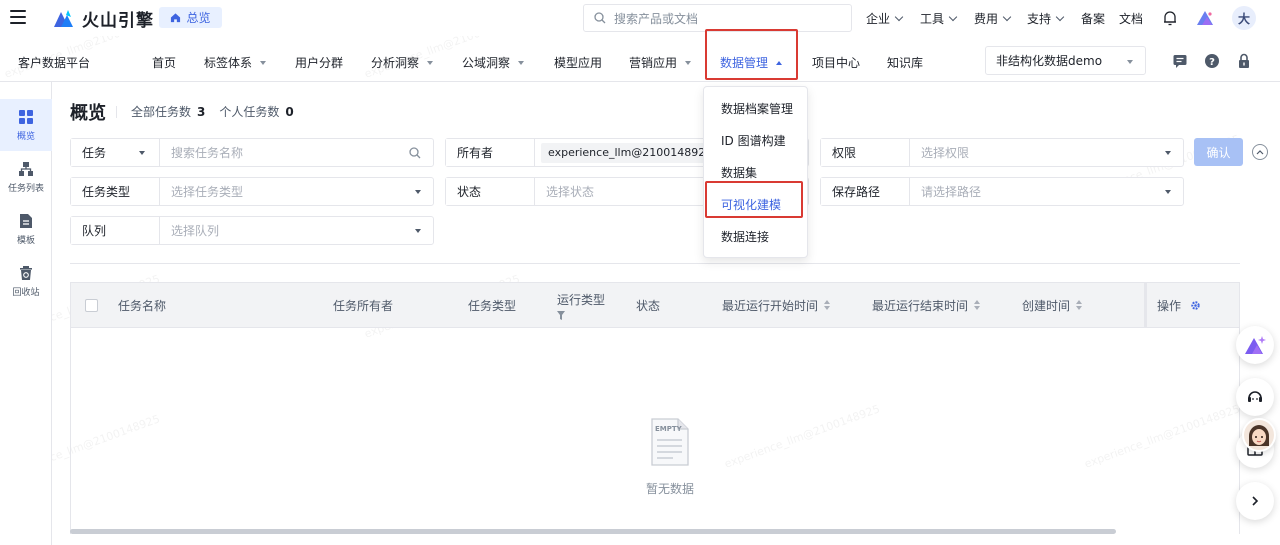  Describe the element at coordinates (54, 63) in the screenshot. I see `platform-name: 客户数据平台` at that location.